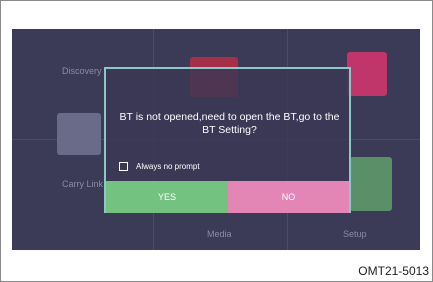 Image resolution: width=433 pixels, height=282 pixels. What do you see at coordinates (167, 197) in the screenshot?
I see `yes-button: YES` at bounding box center [167, 197].